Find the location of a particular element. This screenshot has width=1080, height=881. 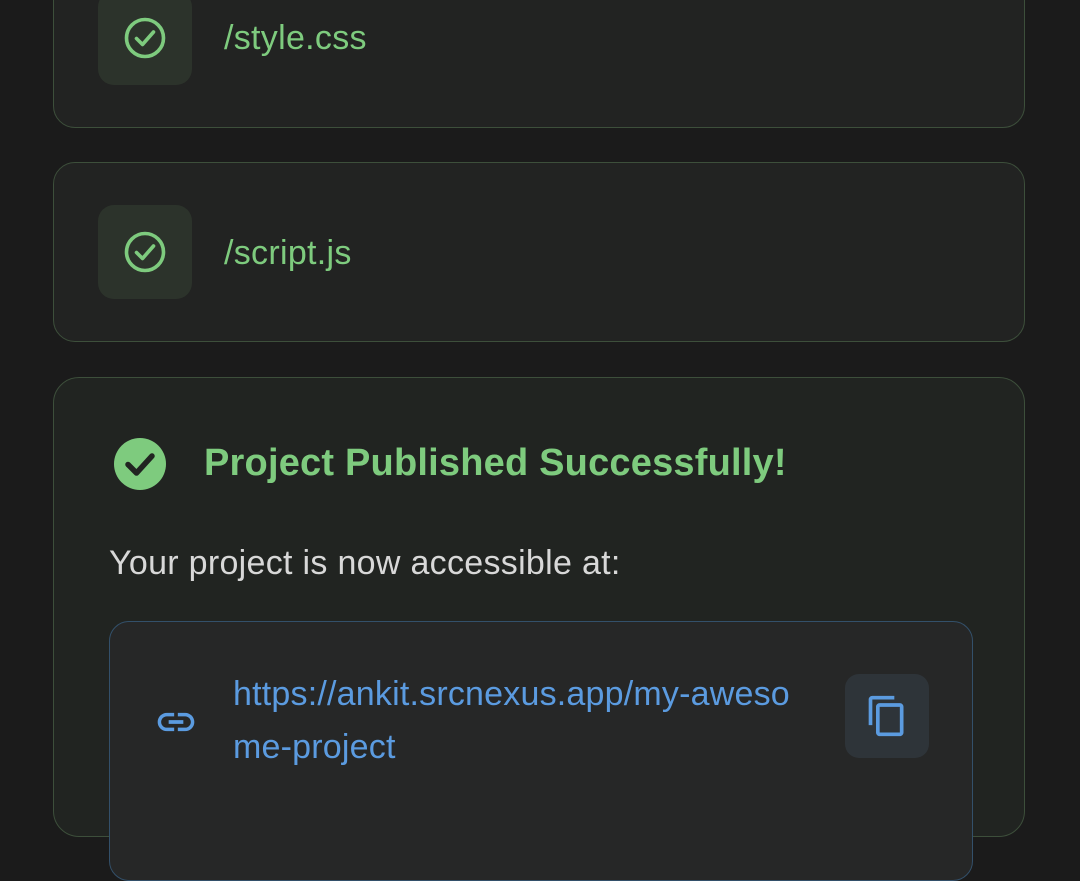

file-path: /script.js is located at coordinates (288, 253).